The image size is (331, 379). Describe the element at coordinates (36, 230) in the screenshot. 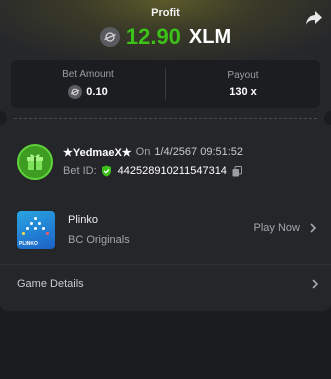

I see `plinko-thumbnail: PLINKO` at that location.